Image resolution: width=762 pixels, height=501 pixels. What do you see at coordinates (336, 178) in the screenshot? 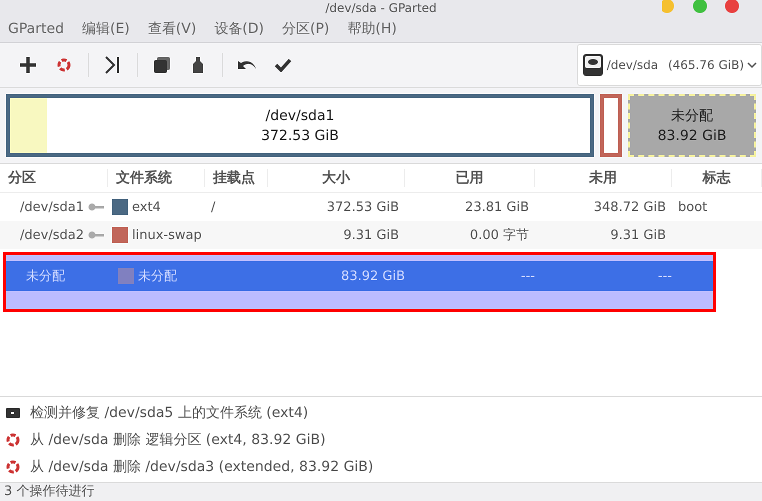
I see `column-header: 大小` at bounding box center [336, 178].